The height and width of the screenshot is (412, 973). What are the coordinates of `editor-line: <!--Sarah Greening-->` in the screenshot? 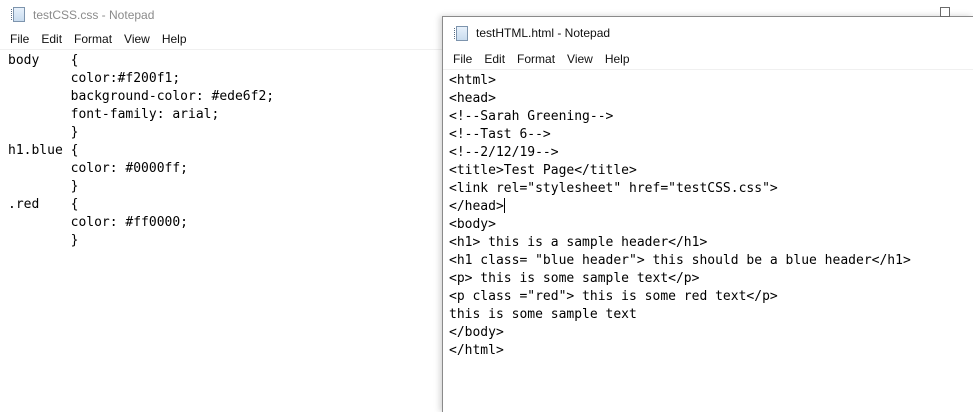 It's located at (711, 117).